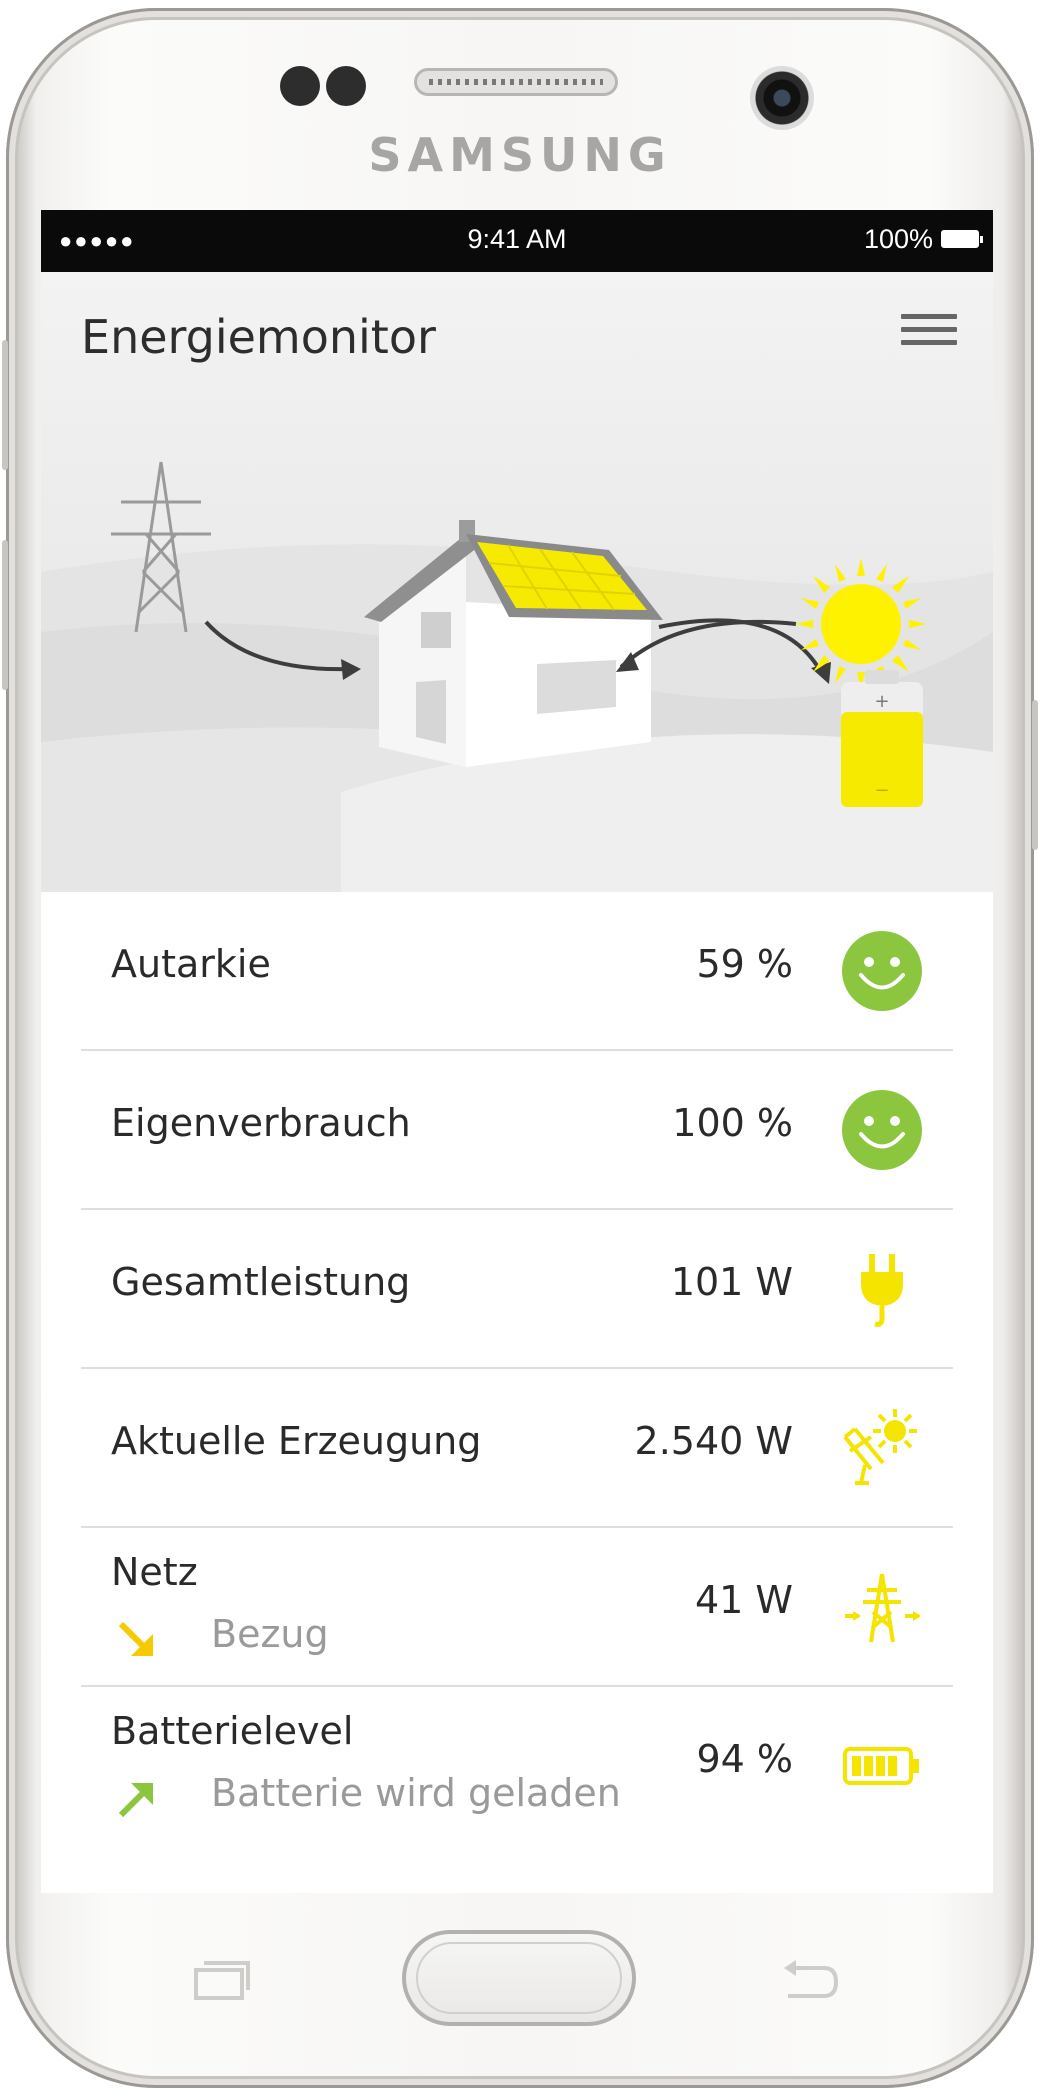  I want to click on volume-button, so click(5, 405).